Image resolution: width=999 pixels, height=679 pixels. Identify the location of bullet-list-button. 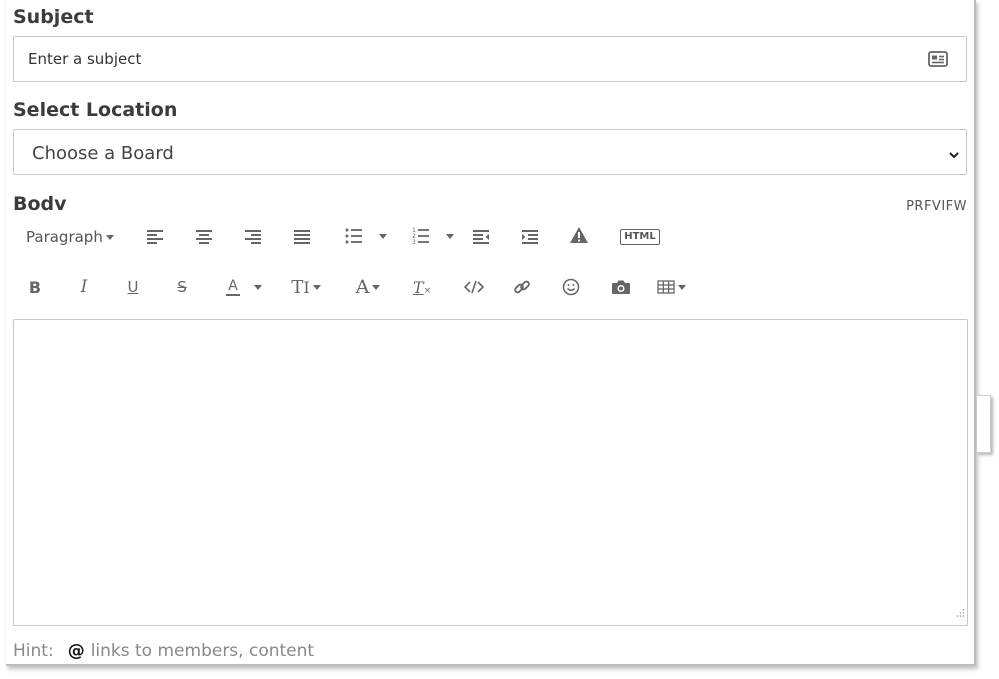
(366, 236).